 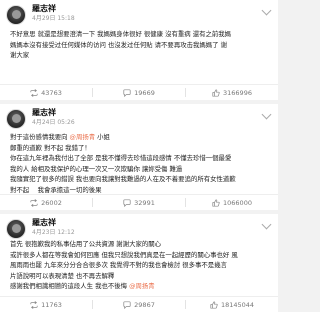 What do you see at coordinates (237, 202) in the screenshot?
I see `like-count: 1066000` at bounding box center [237, 202].